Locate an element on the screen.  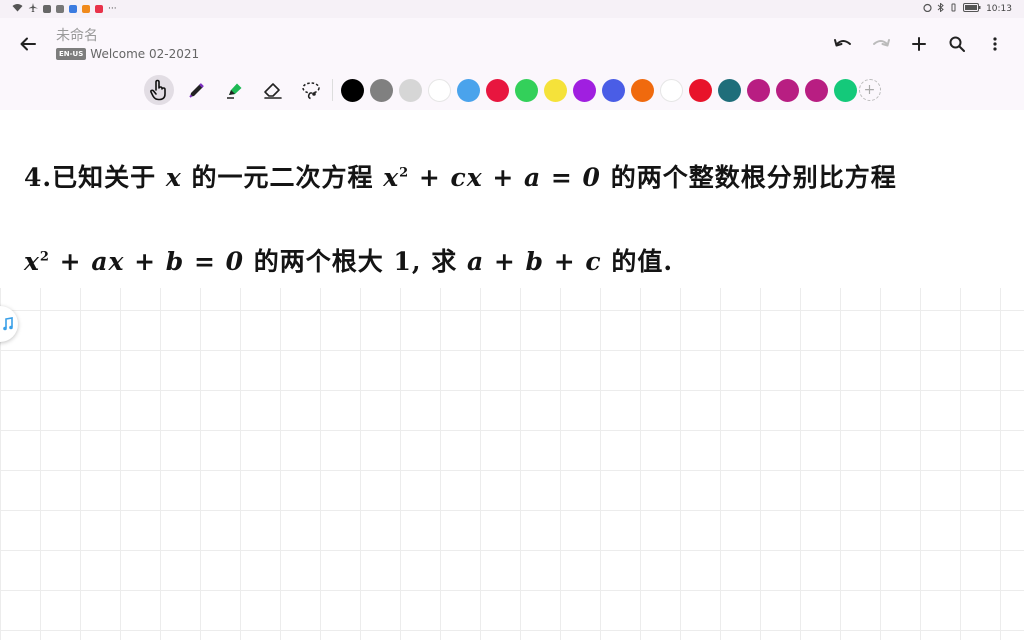
app-header: 未命名 EN-US Welcome 02-2021 is located at coordinates (512, 44).